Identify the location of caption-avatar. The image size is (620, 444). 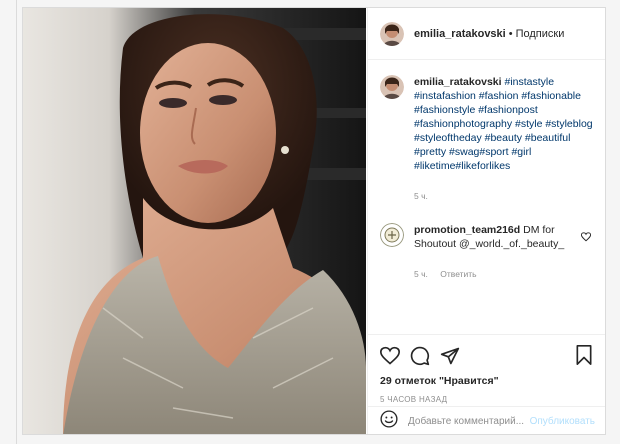
(392, 87).